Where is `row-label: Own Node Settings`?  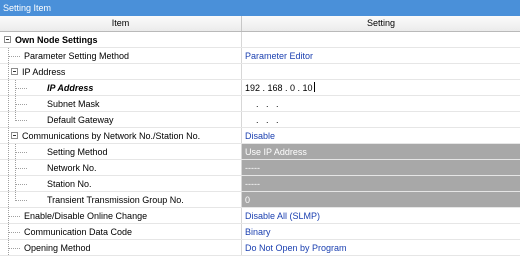
row-label: Own Node Settings is located at coordinates (56, 40).